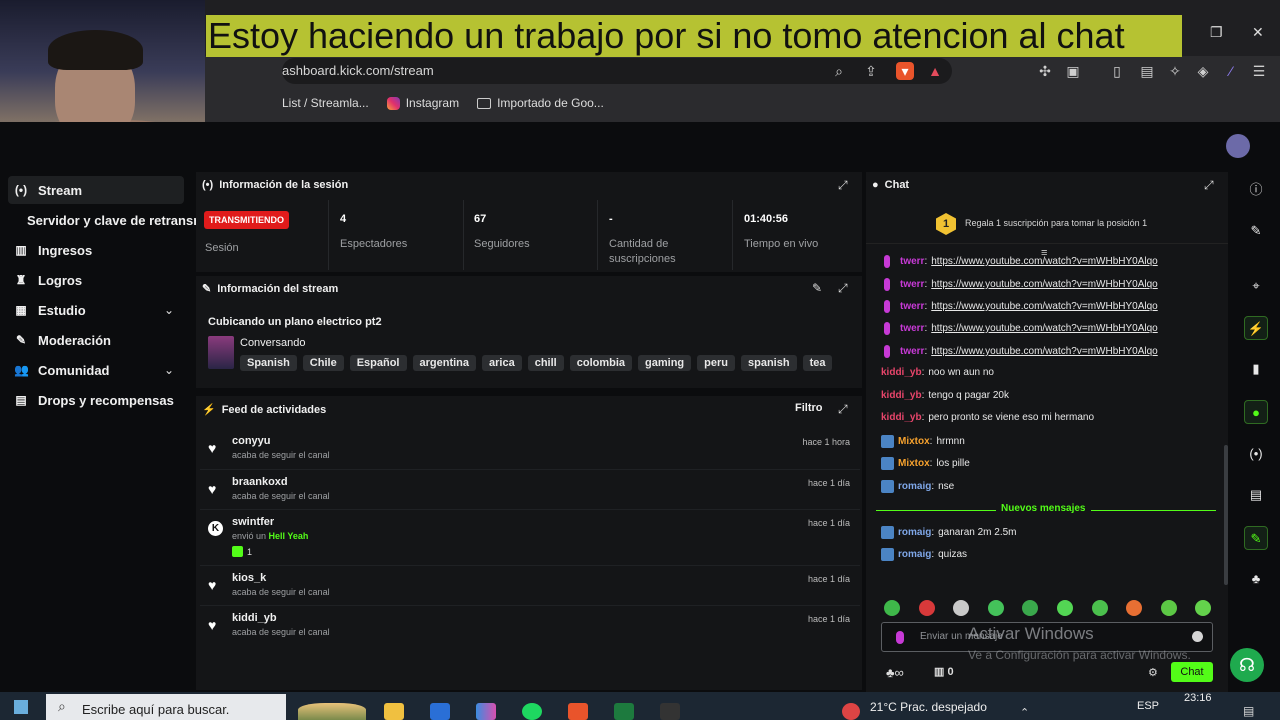 Image resolution: width=1280 pixels, height=720 pixels. What do you see at coordinates (444, 363) in the screenshot?
I see `tag: argentina` at bounding box center [444, 363].